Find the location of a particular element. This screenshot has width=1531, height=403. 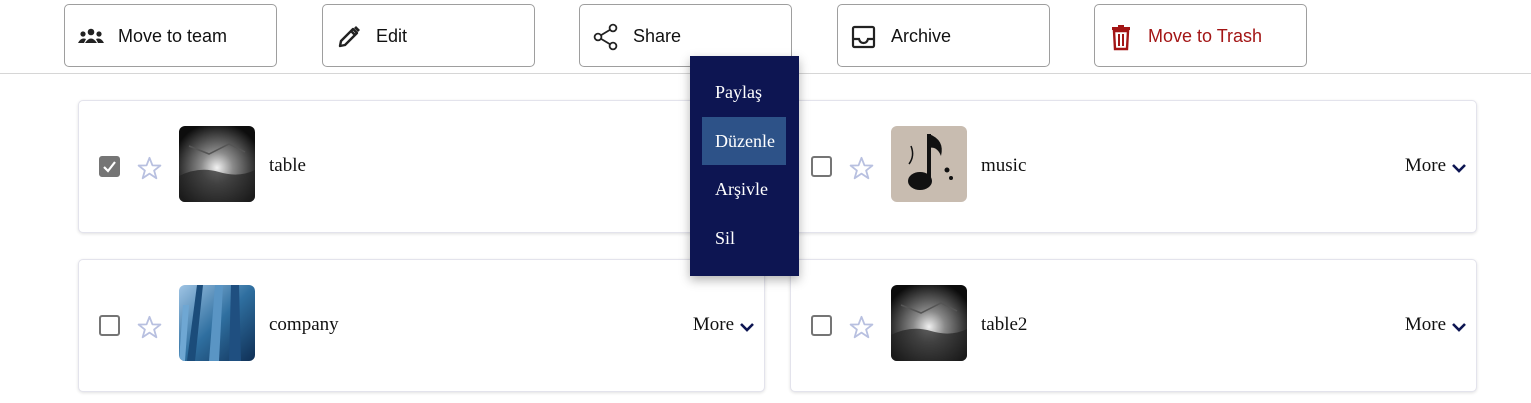

check-icon is located at coordinates (109, 167).